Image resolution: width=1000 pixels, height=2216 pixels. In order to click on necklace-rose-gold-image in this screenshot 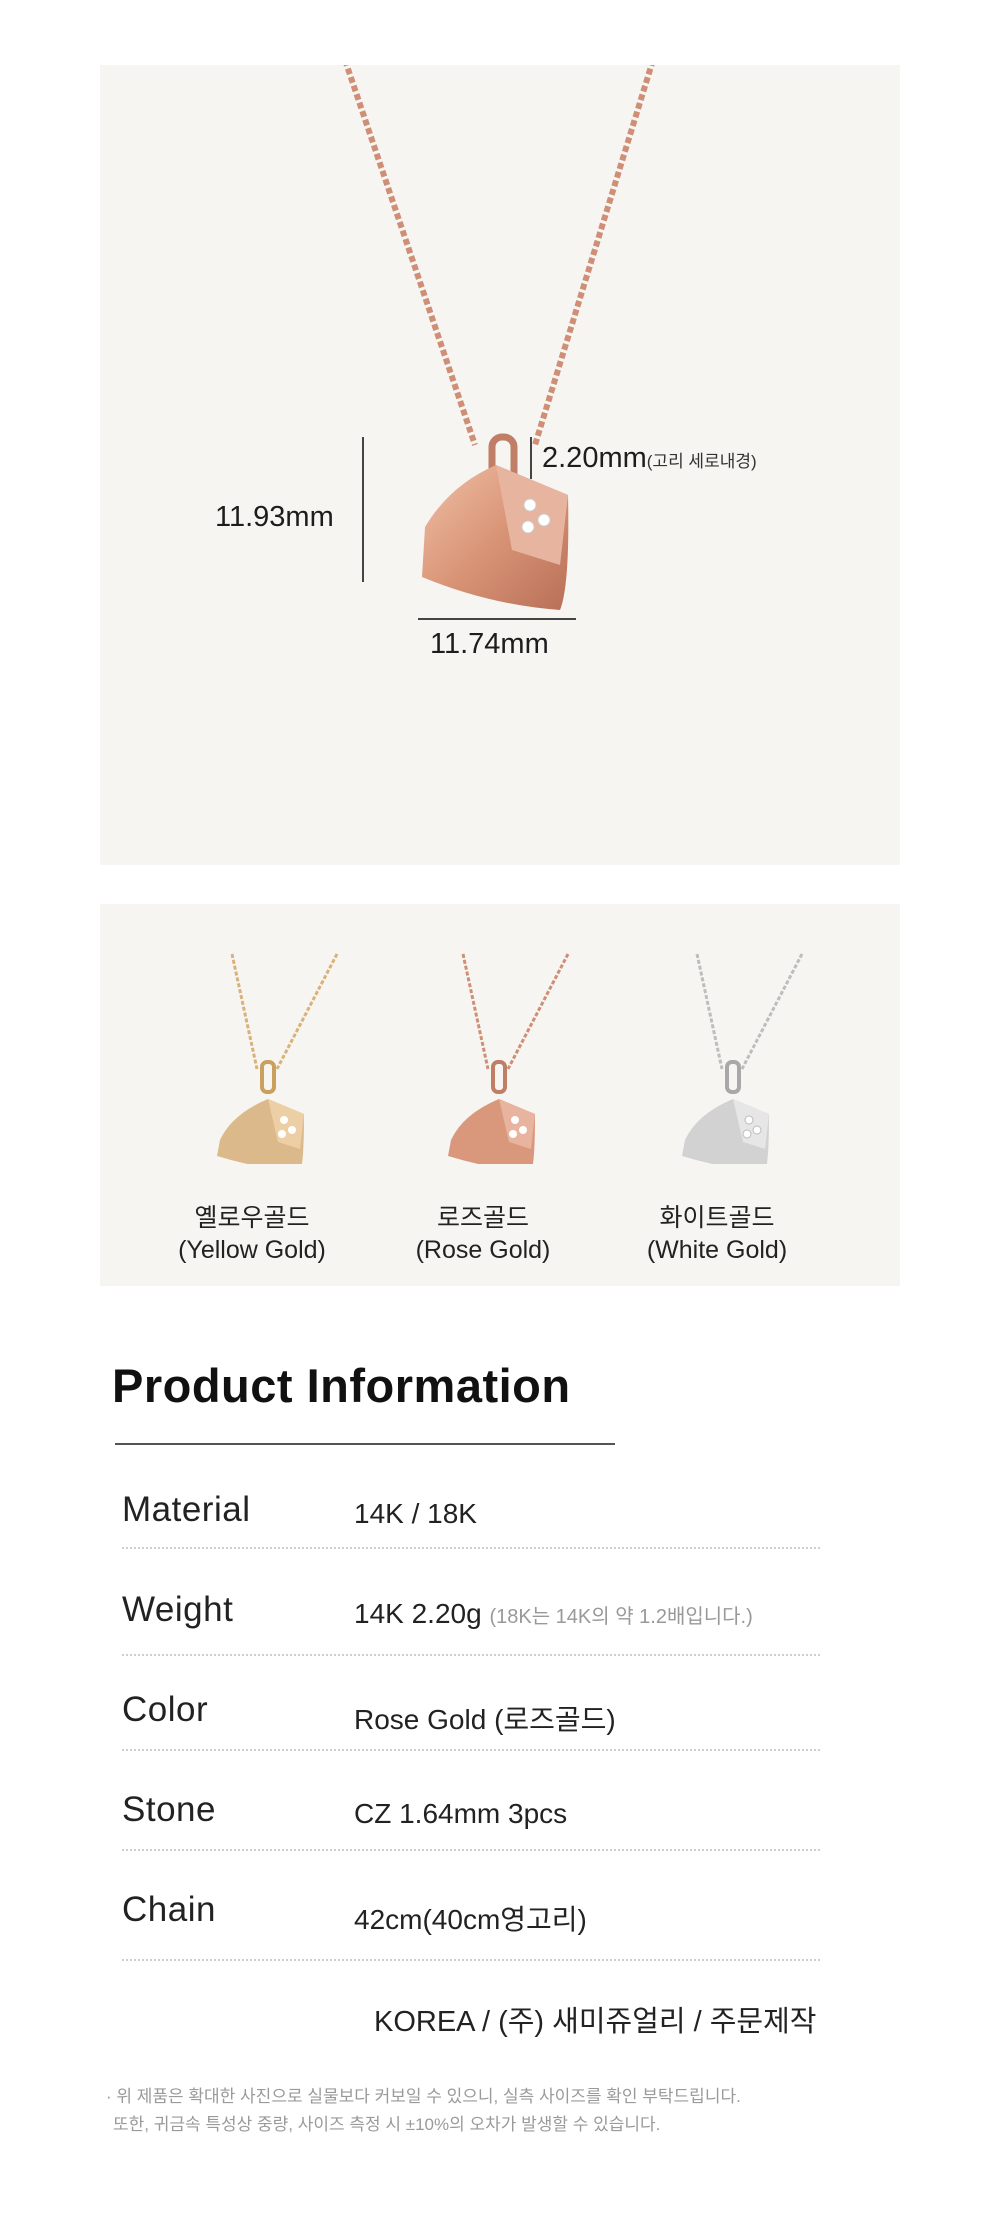, I will do `click(509, 1058)`.